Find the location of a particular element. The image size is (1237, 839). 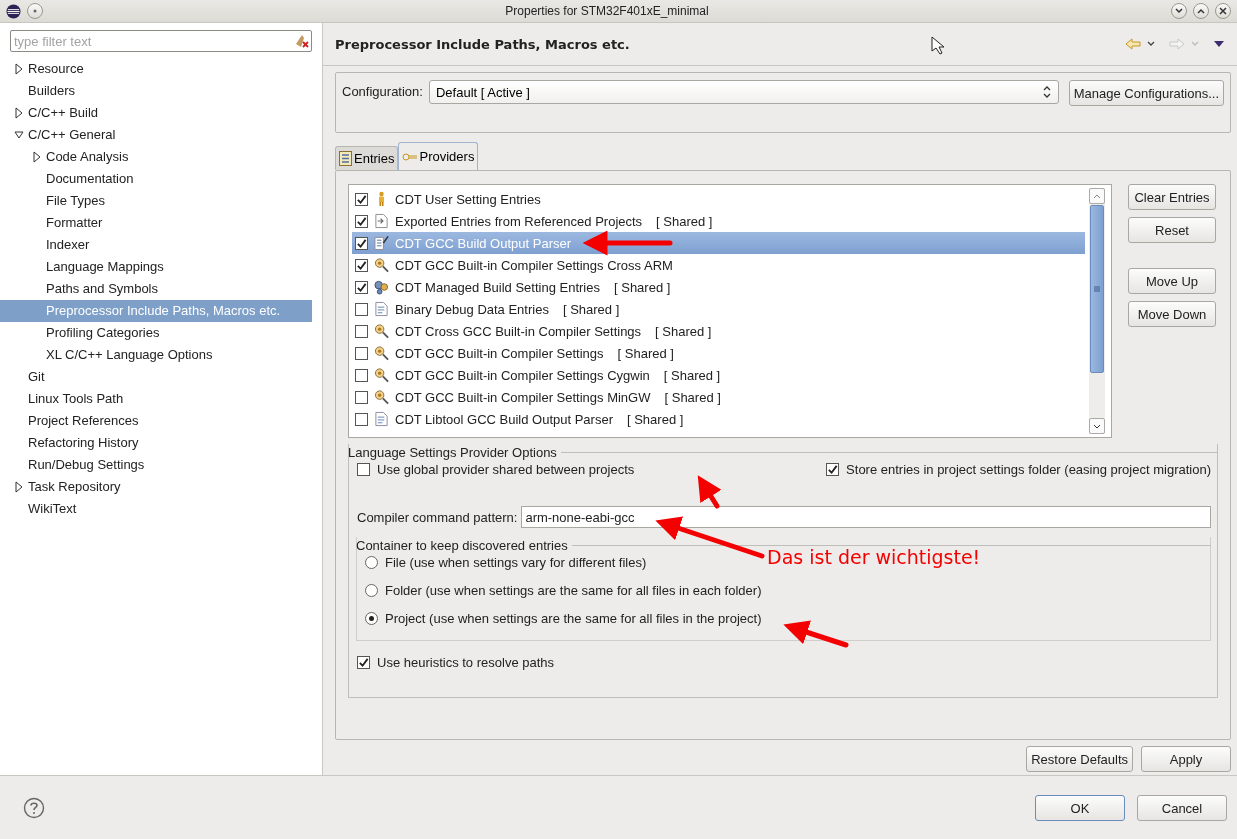

list-item: CDT User Setting Entries is located at coordinates (718, 199).